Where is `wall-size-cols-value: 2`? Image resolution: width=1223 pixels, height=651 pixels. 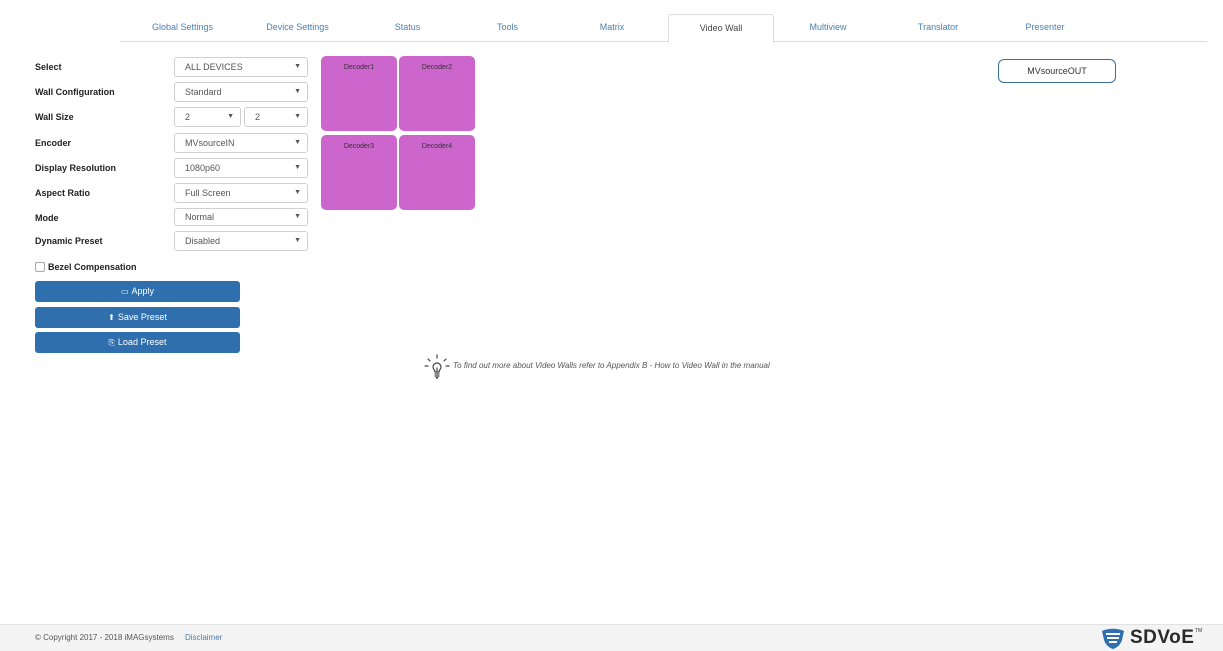
wall-size-cols-value: 2 is located at coordinates (258, 117).